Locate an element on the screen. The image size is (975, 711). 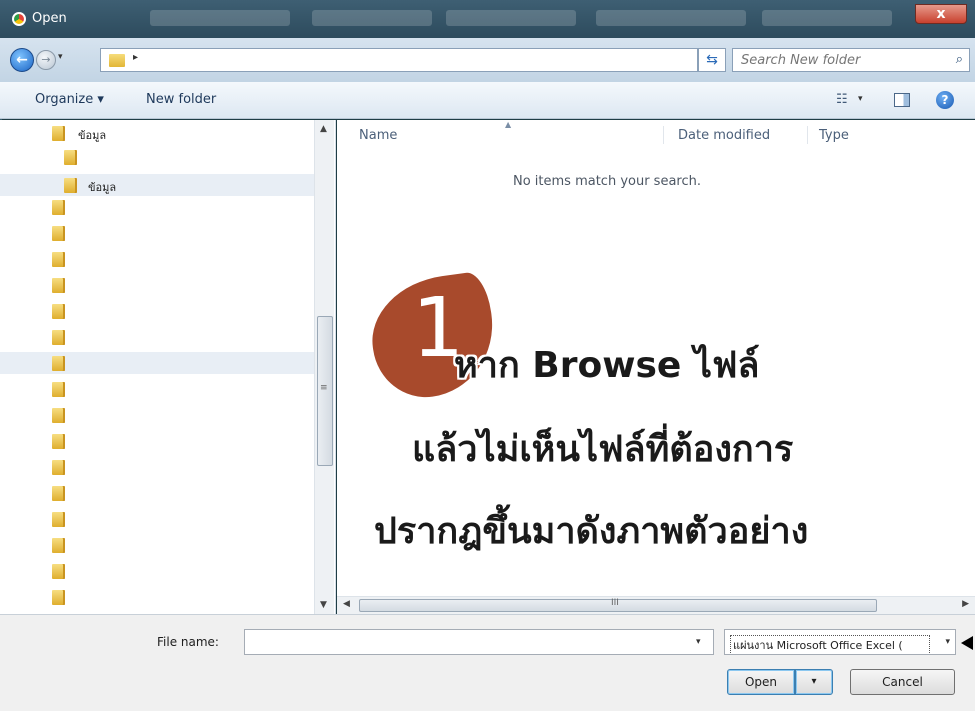
help-icon: ? is located at coordinates (945, 100).